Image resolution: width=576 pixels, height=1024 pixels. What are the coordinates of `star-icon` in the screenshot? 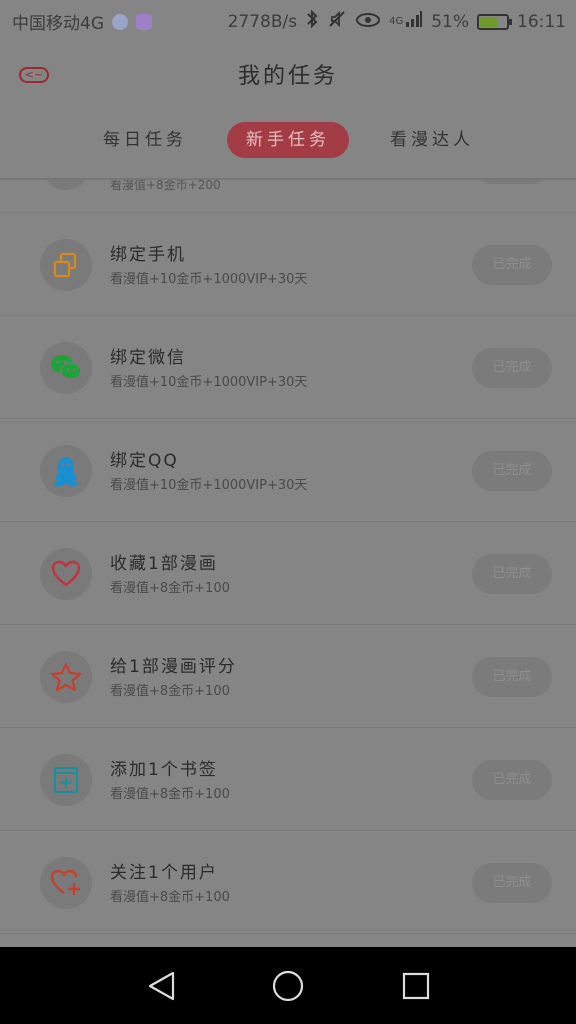 It's located at (66, 677).